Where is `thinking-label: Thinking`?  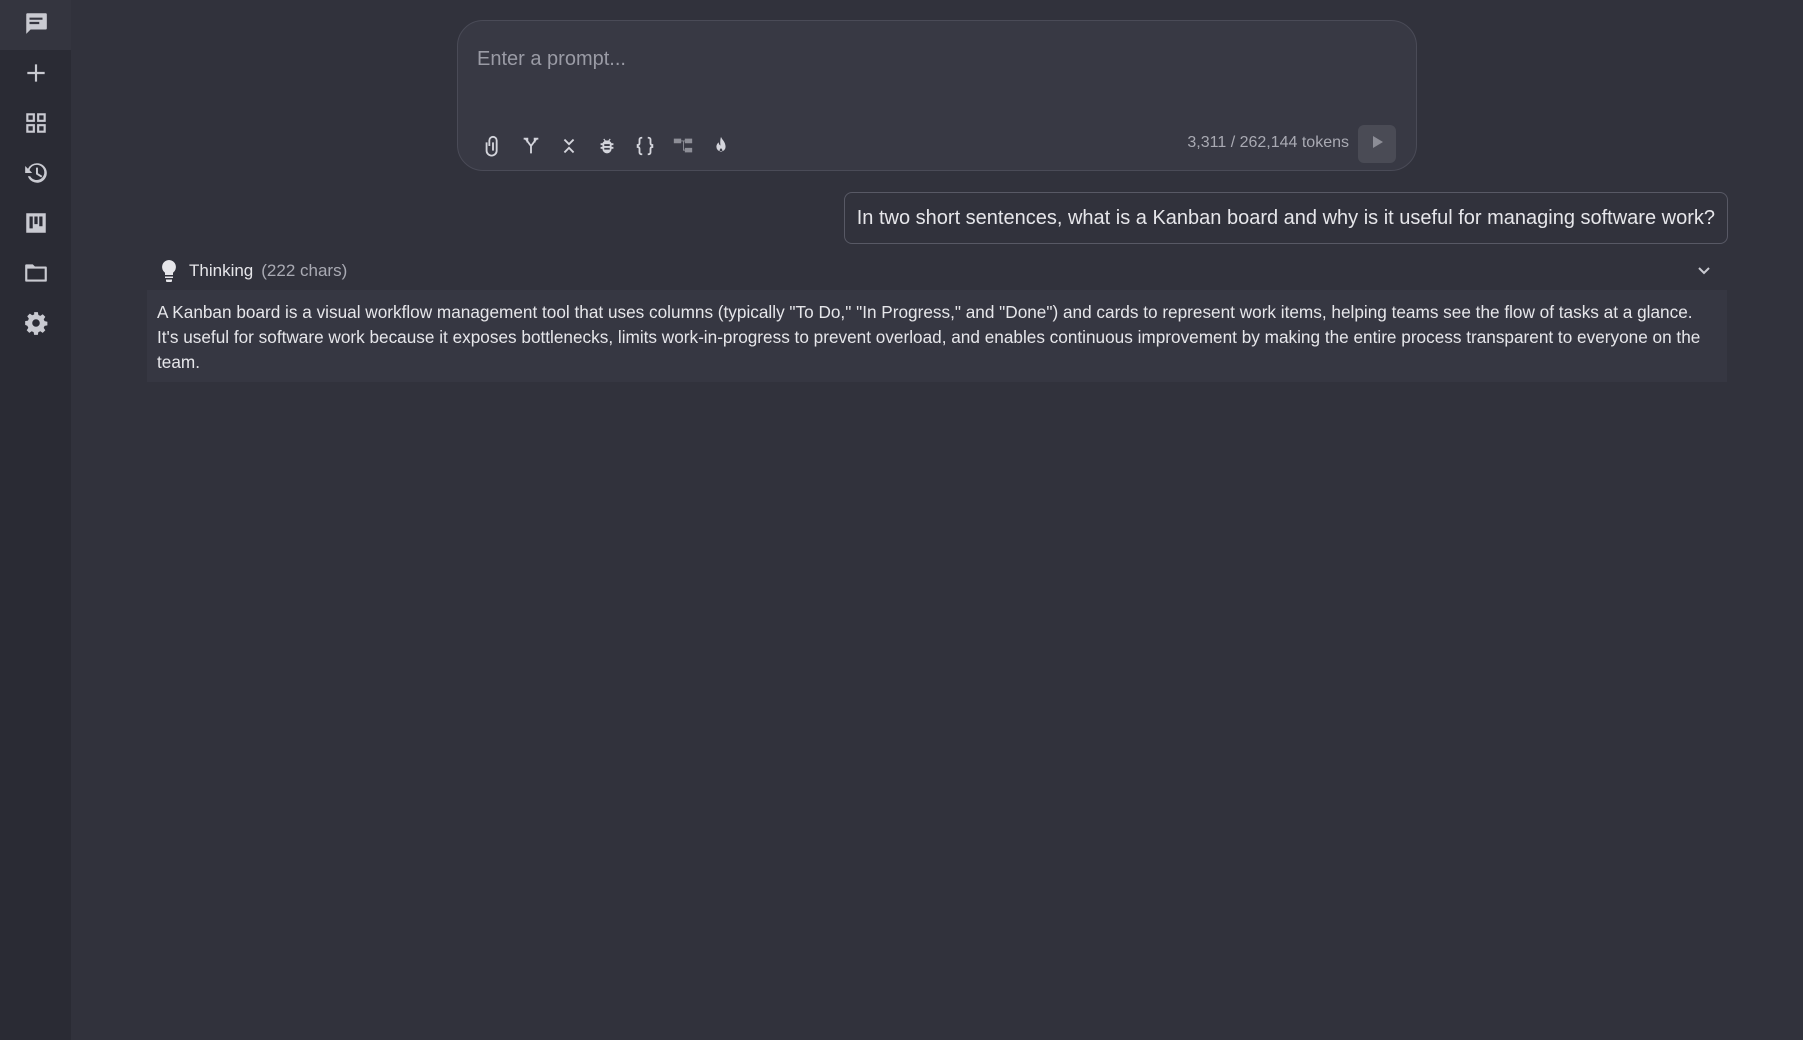 thinking-label: Thinking is located at coordinates (221, 270).